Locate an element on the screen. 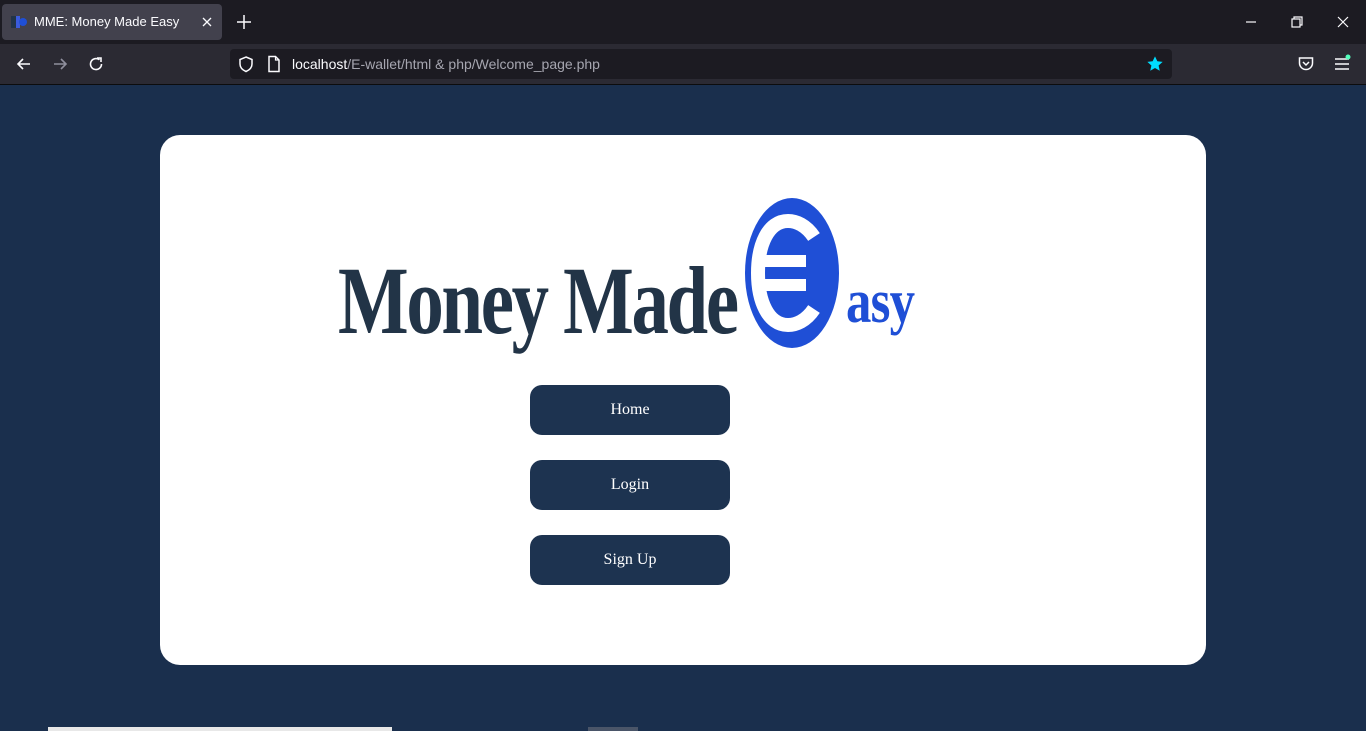  browser-tab: MME: Money Made Easy is located at coordinates (112, 22).